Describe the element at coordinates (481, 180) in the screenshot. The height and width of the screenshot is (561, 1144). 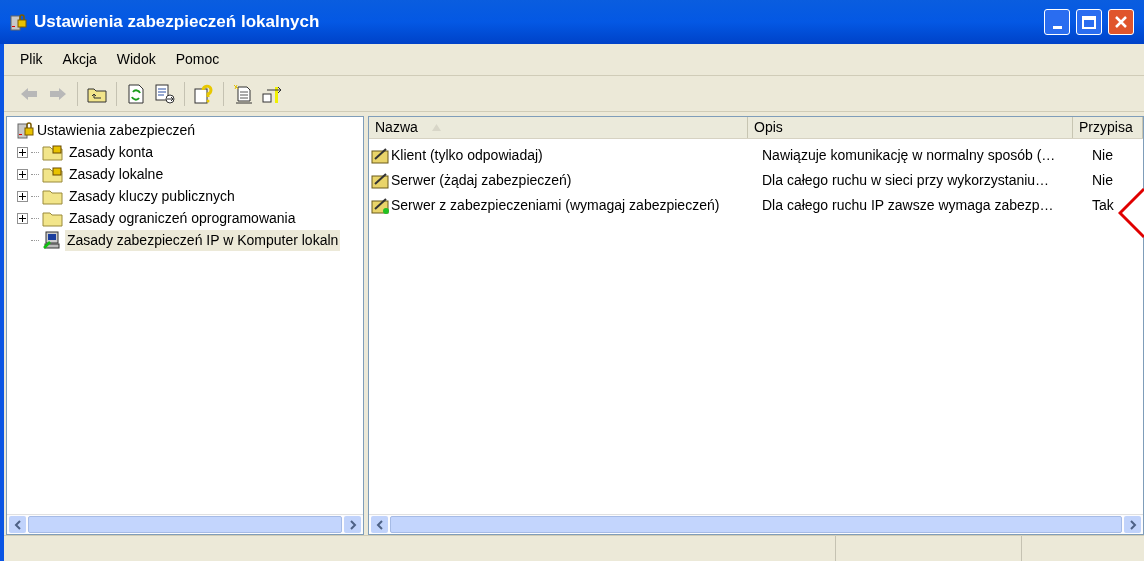
I see `policy-name: Serwer (żądaj zabezpieczeń)` at that location.